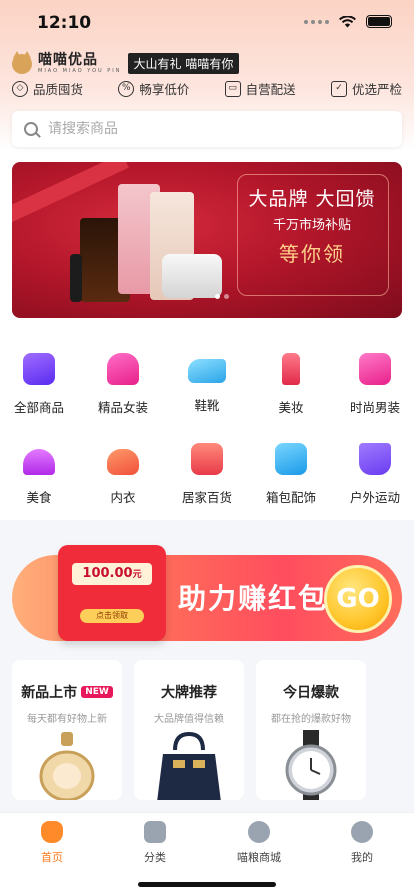 This screenshot has width=414, height=896. I want to click on tab-label: 我的, so click(362, 857).